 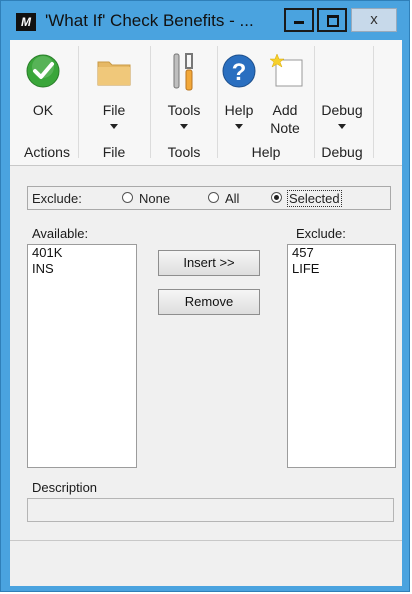 I want to click on list-item: 457, so click(x=341, y=253).